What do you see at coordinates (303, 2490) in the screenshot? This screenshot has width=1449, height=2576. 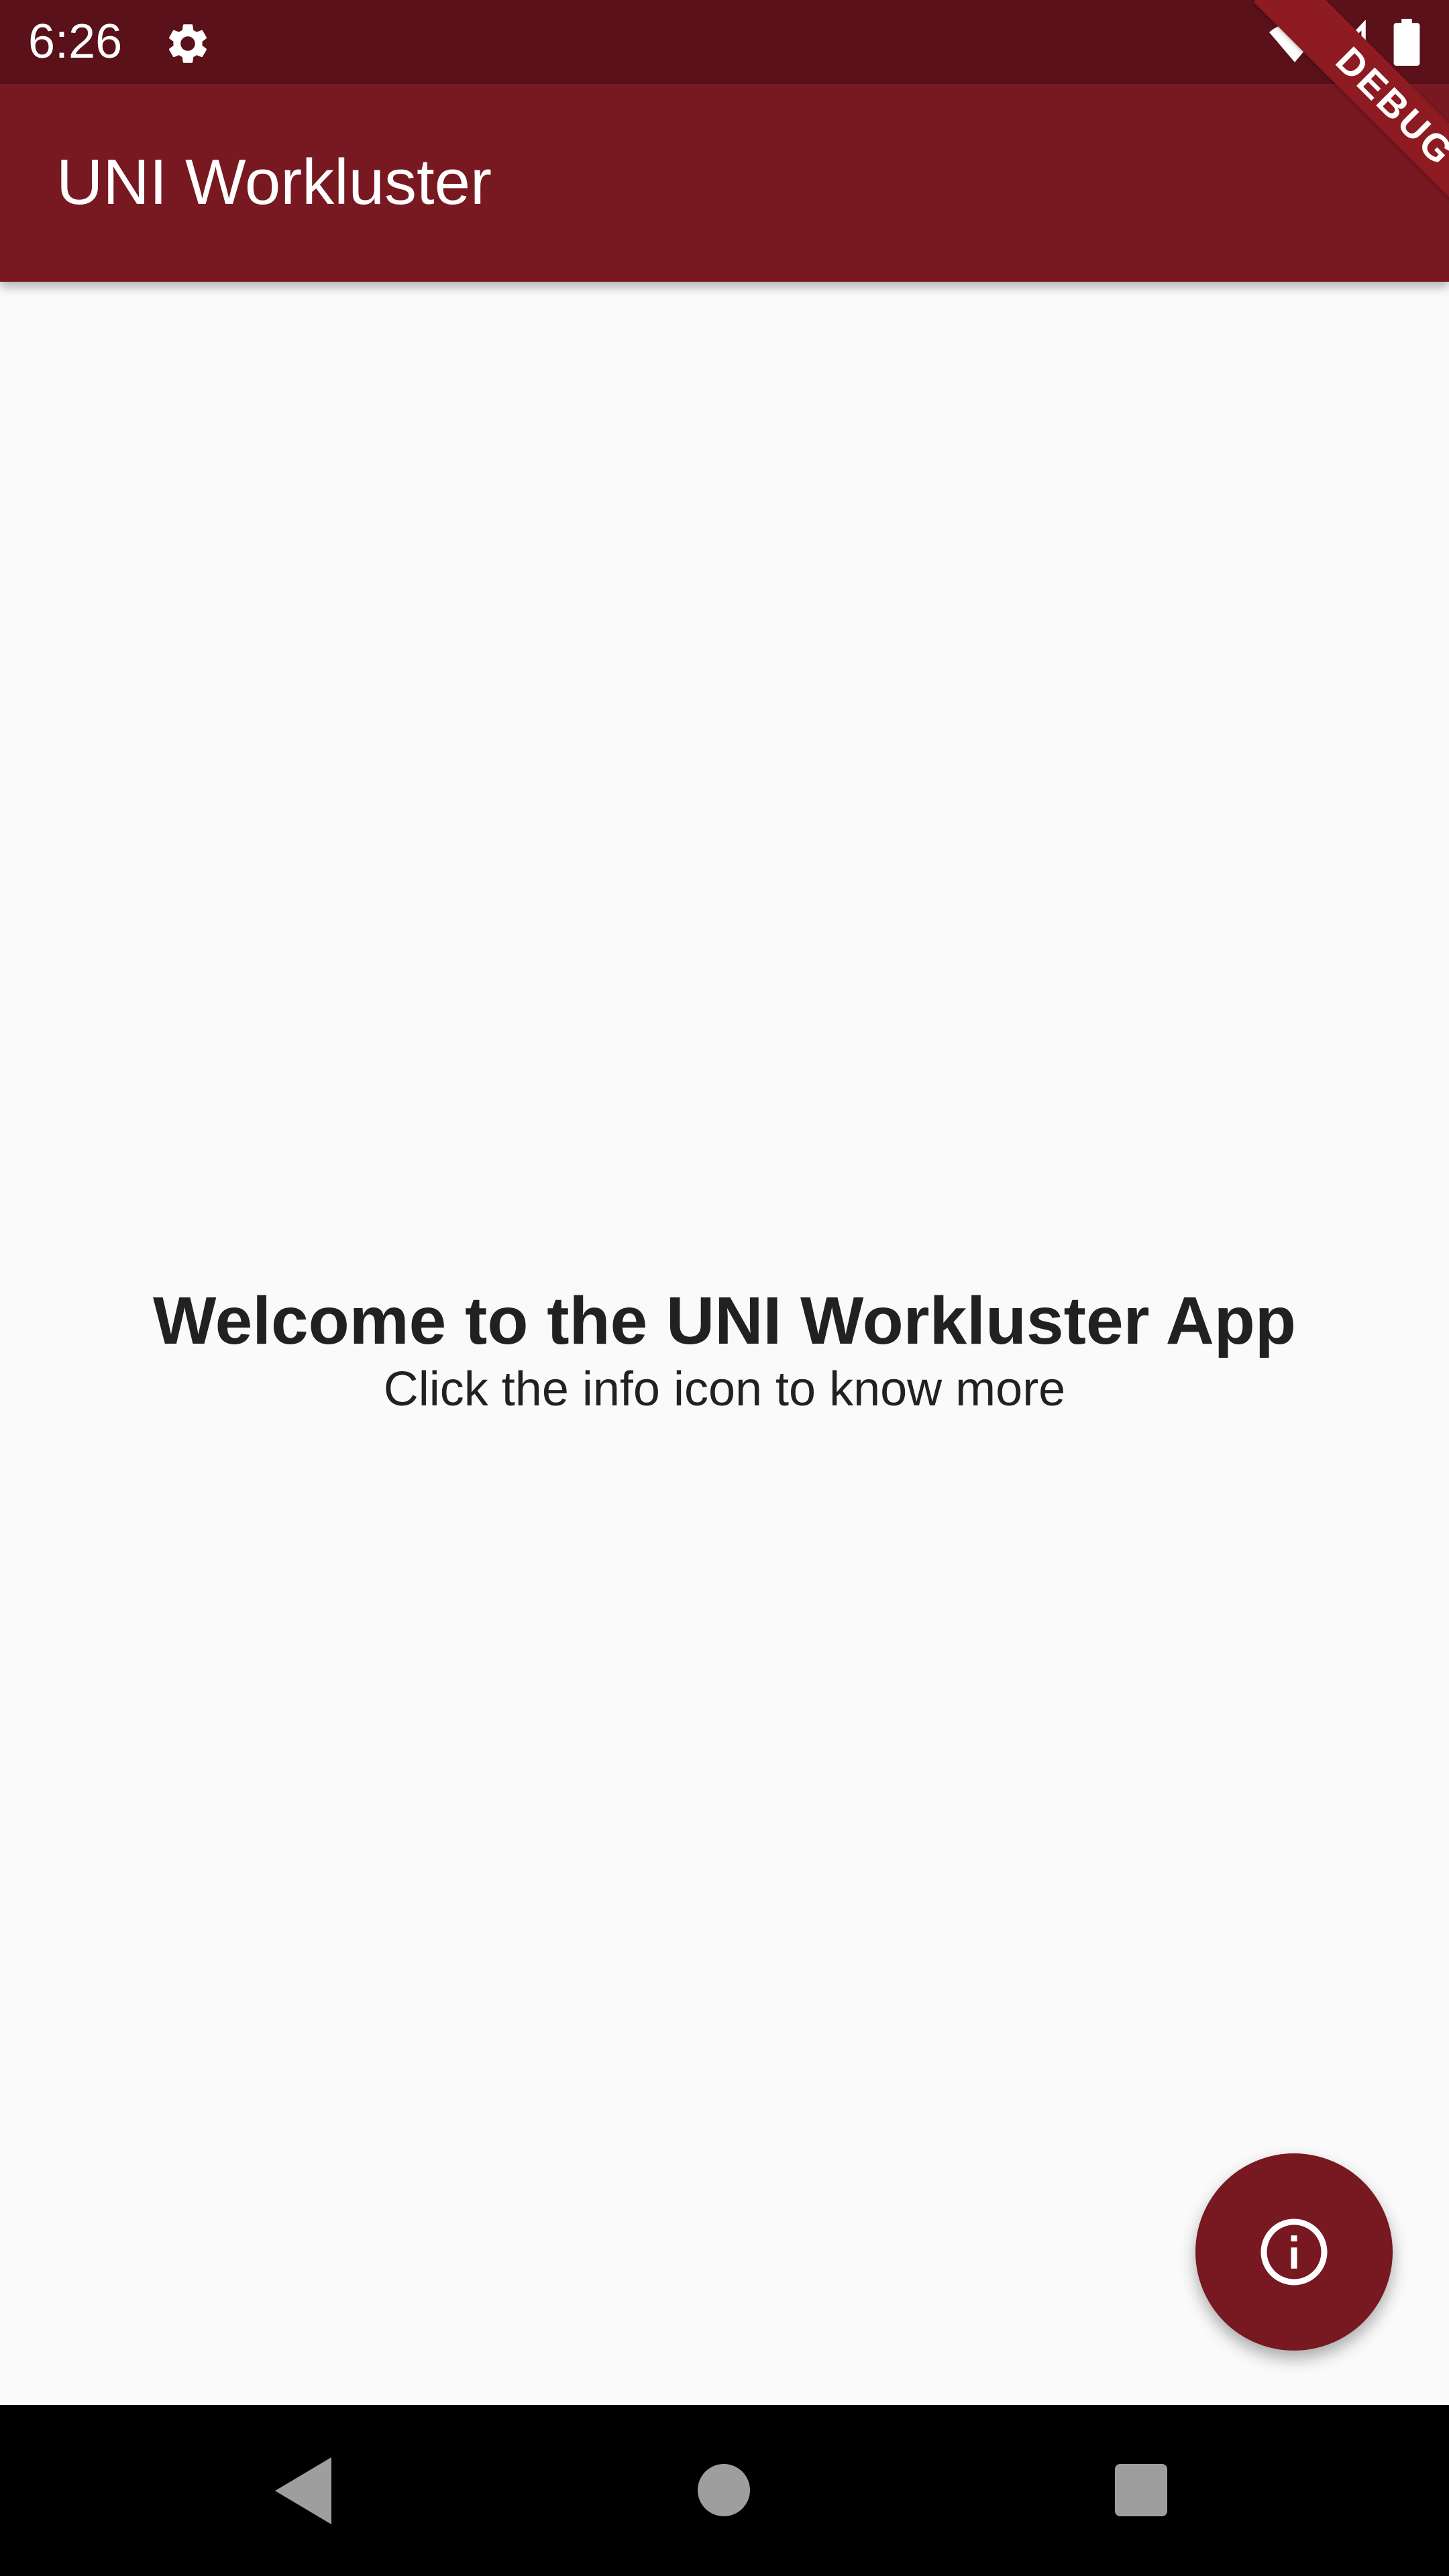 I see `back-icon` at bounding box center [303, 2490].